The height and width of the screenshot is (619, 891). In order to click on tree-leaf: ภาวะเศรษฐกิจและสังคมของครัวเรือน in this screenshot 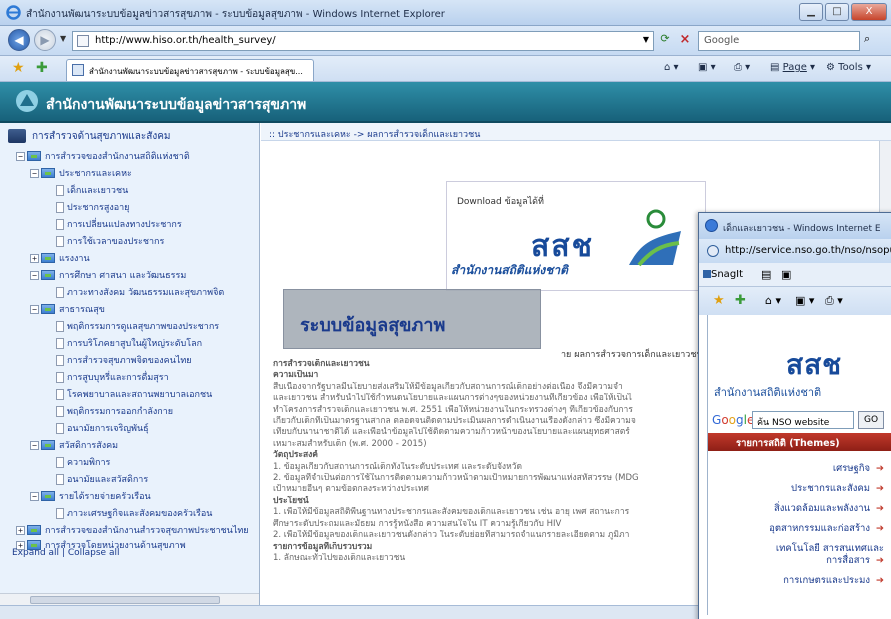, I will do `click(134, 513)`.